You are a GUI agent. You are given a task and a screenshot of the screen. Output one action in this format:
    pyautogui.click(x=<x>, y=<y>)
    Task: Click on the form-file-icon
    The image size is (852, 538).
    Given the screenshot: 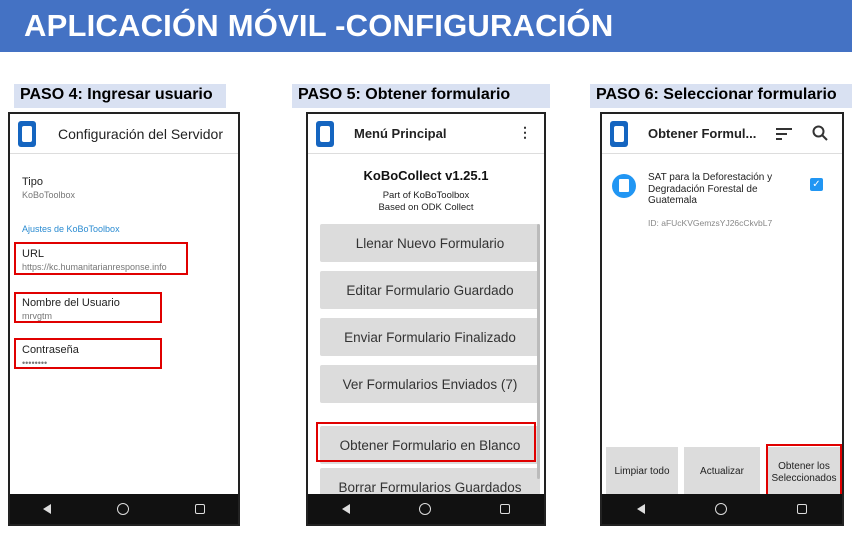 What is the action you would take?
    pyautogui.click(x=624, y=186)
    